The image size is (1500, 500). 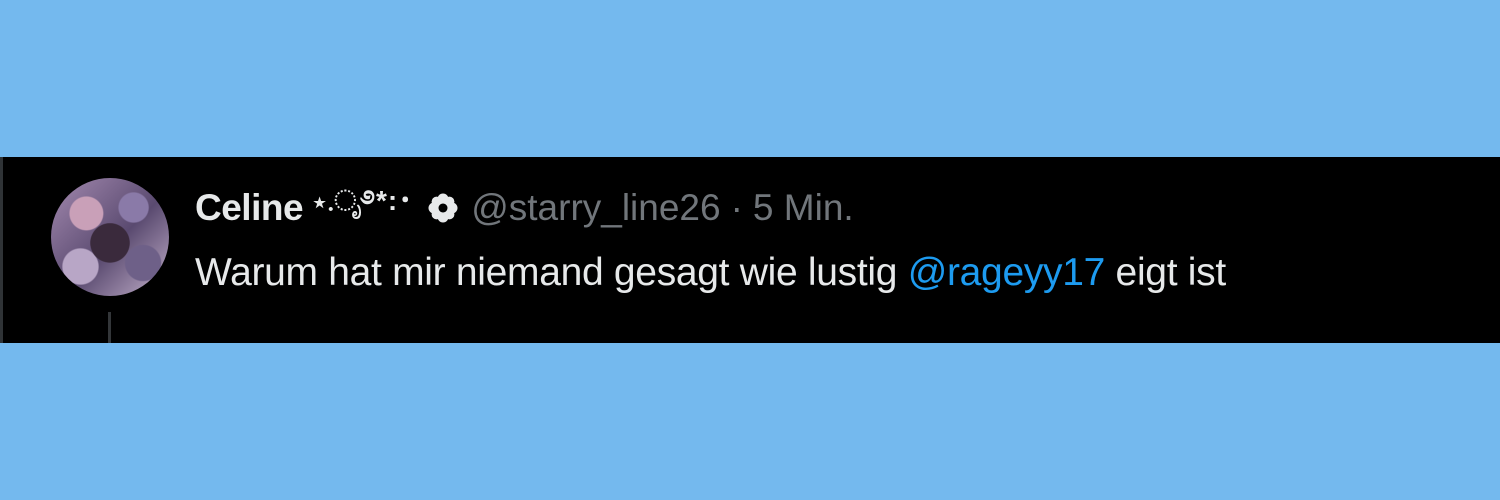 I want to click on tweet-timestamp: 5 Min., so click(x=803, y=208).